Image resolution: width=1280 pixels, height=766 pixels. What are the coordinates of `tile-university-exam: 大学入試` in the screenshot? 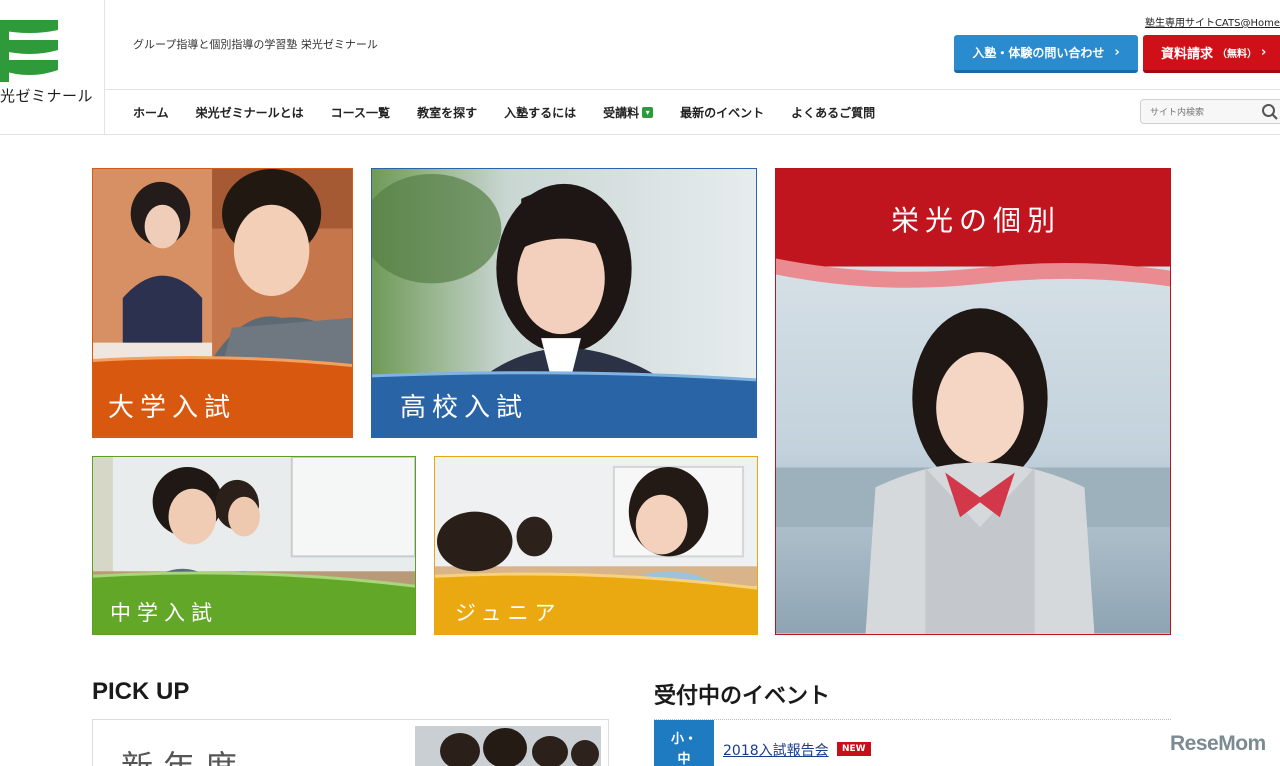 It's located at (222, 303).